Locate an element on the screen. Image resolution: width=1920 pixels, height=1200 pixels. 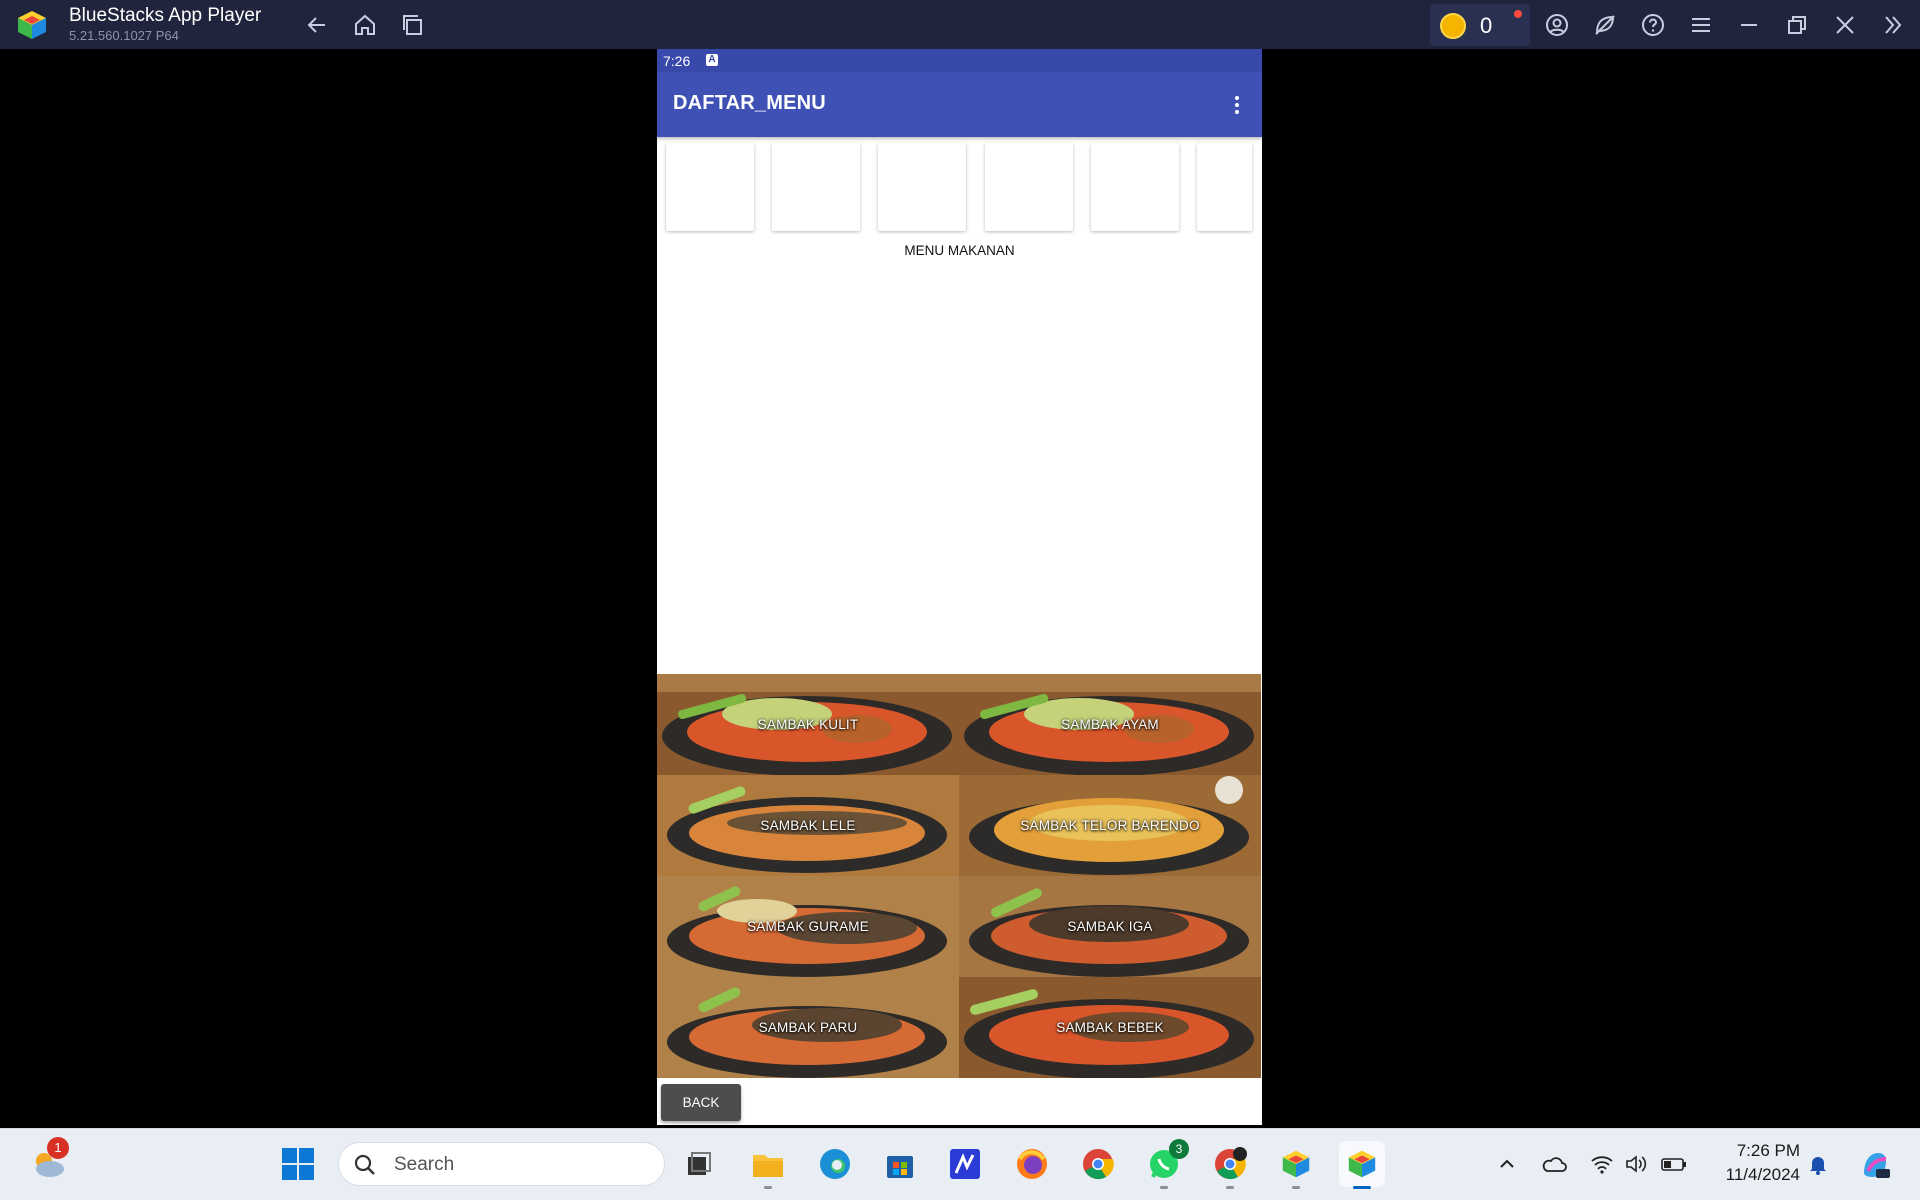
collapse-sidebar-icon is located at coordinates (1893, 25).